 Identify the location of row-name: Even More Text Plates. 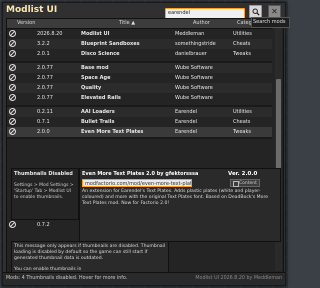
(112, 132).